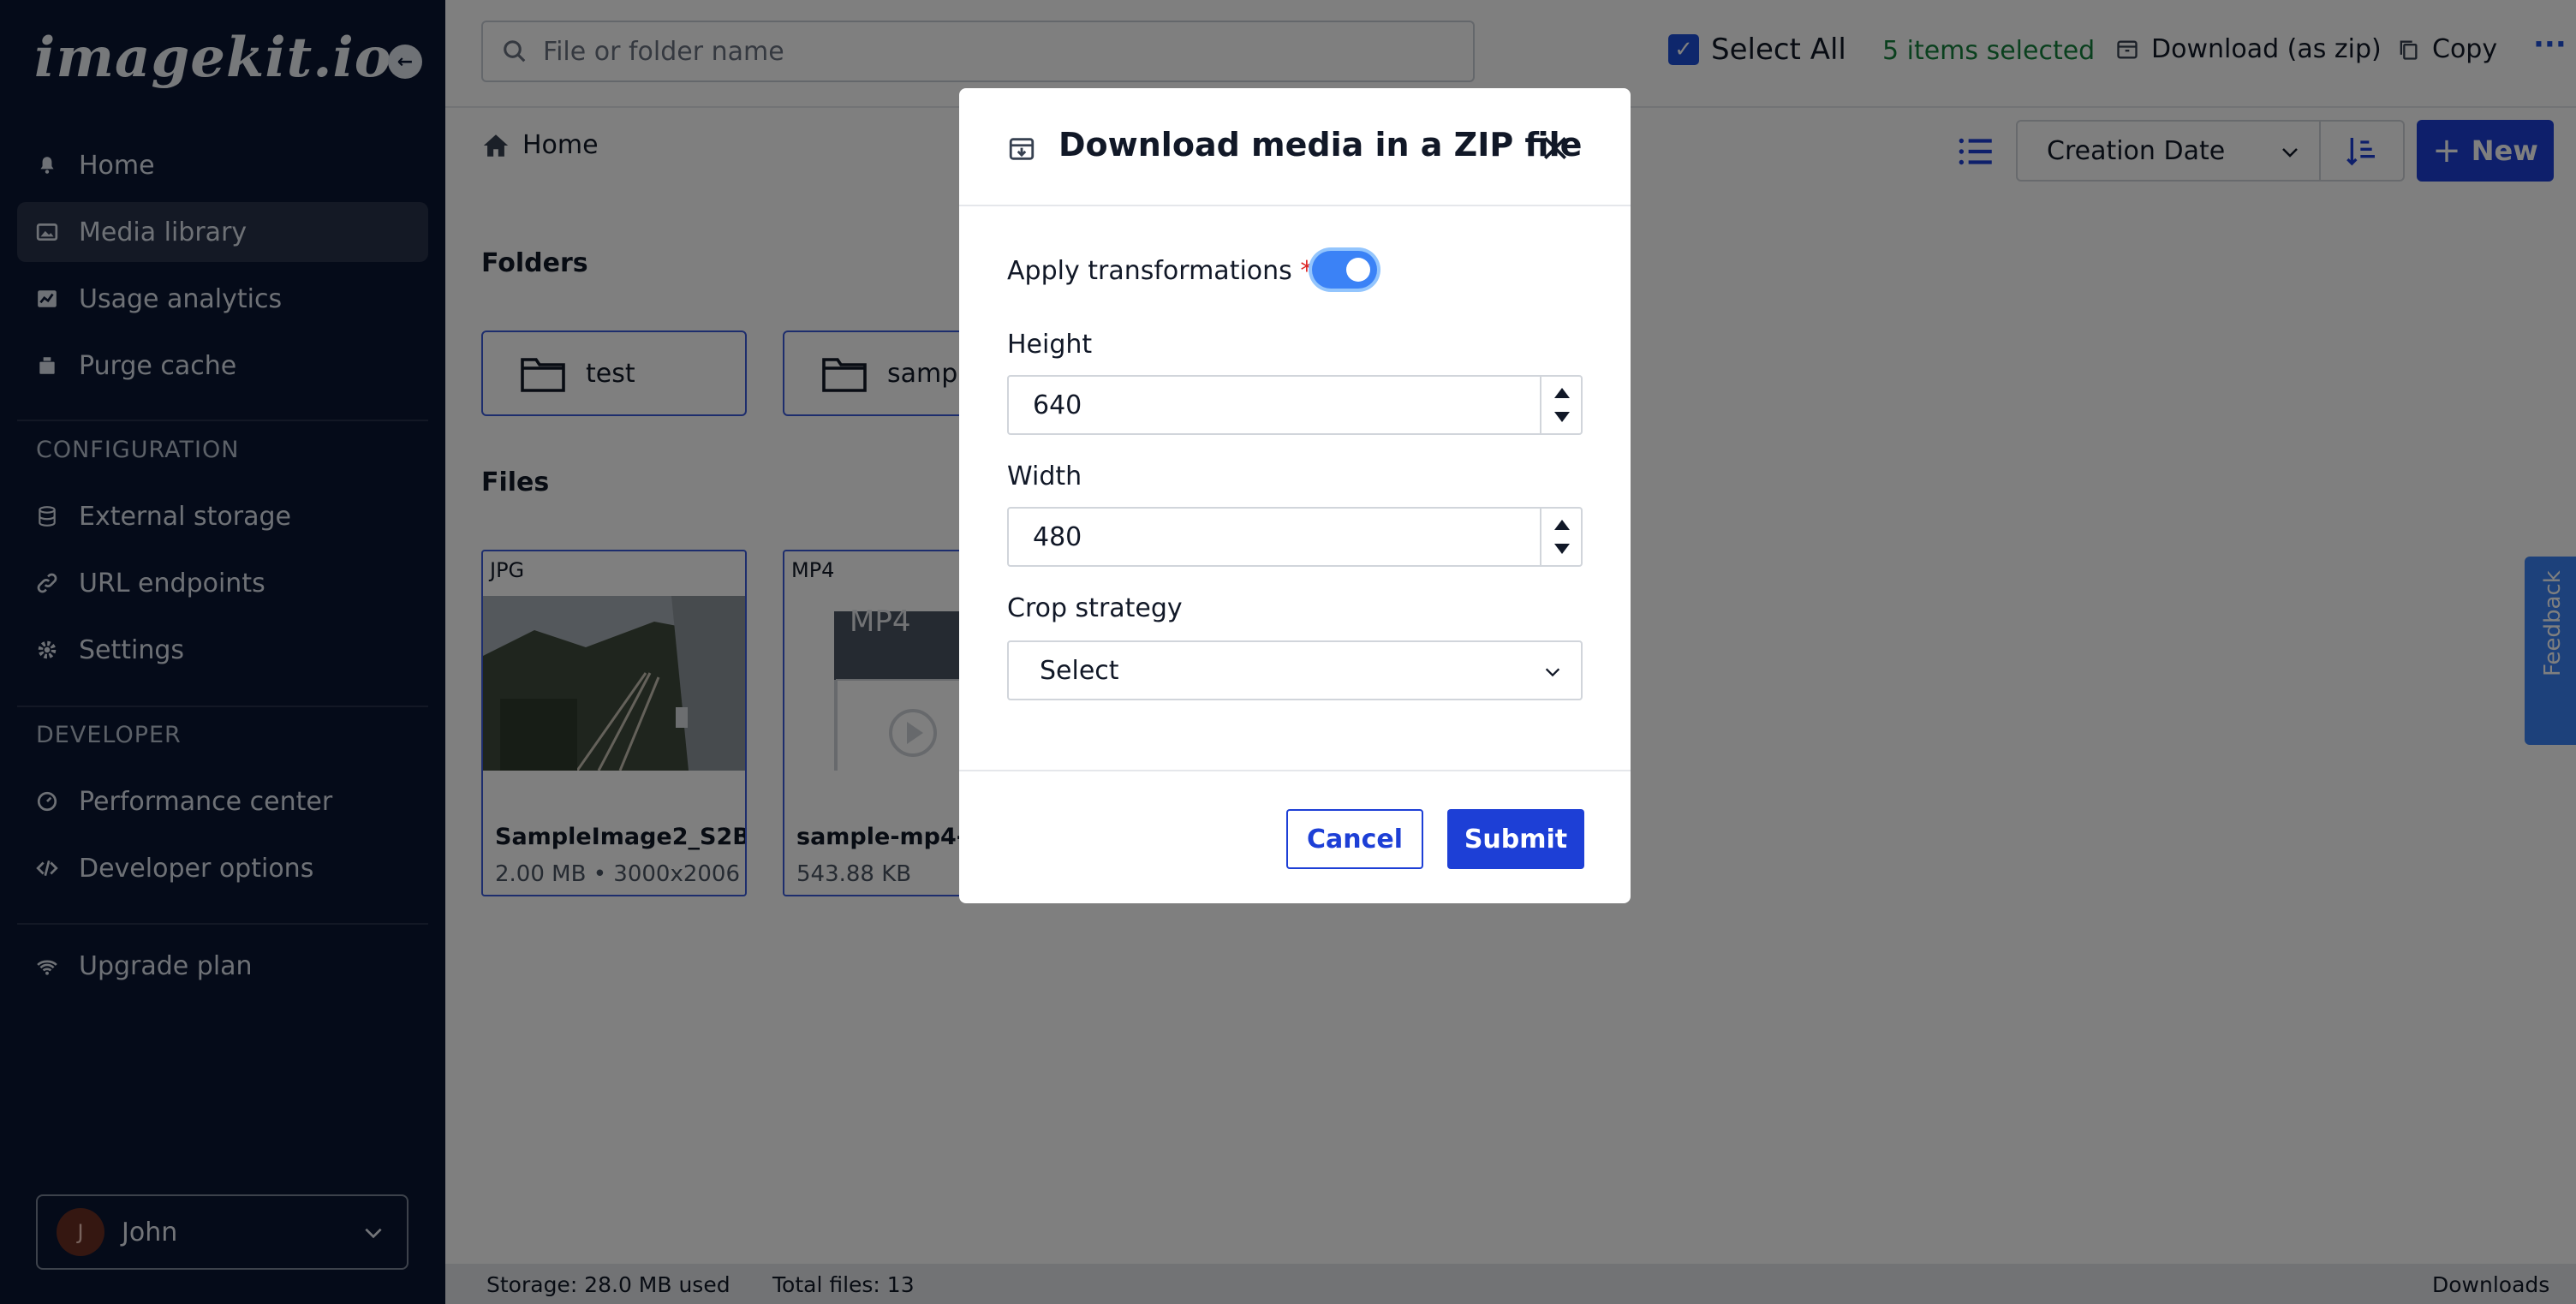 The width and height of the screenshot is (2576, 1304). I want to click on archive-icon, so click(1022, 149).